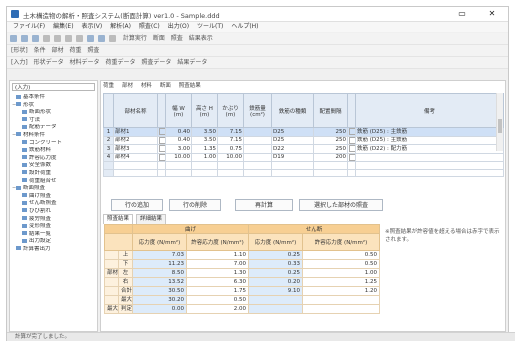  What do you see at coordinates (54, 250) in the screenshot?
I see `tree-item: 計算書出力` at bounding box center [54, 250].